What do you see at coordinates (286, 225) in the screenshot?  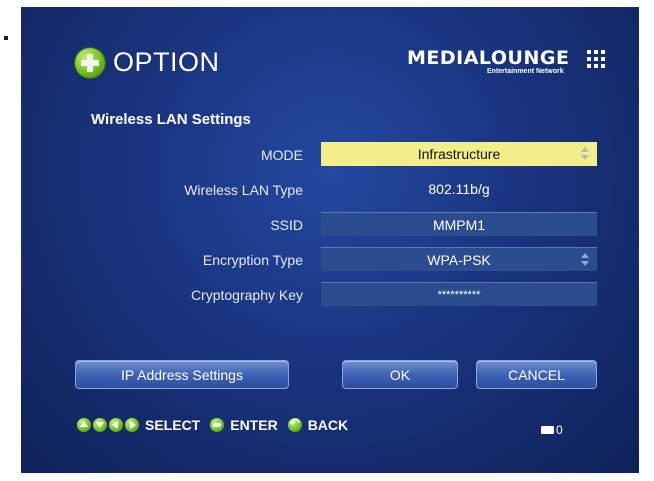 I see `ssid-label: SSID` at bounding box center [286, 225].